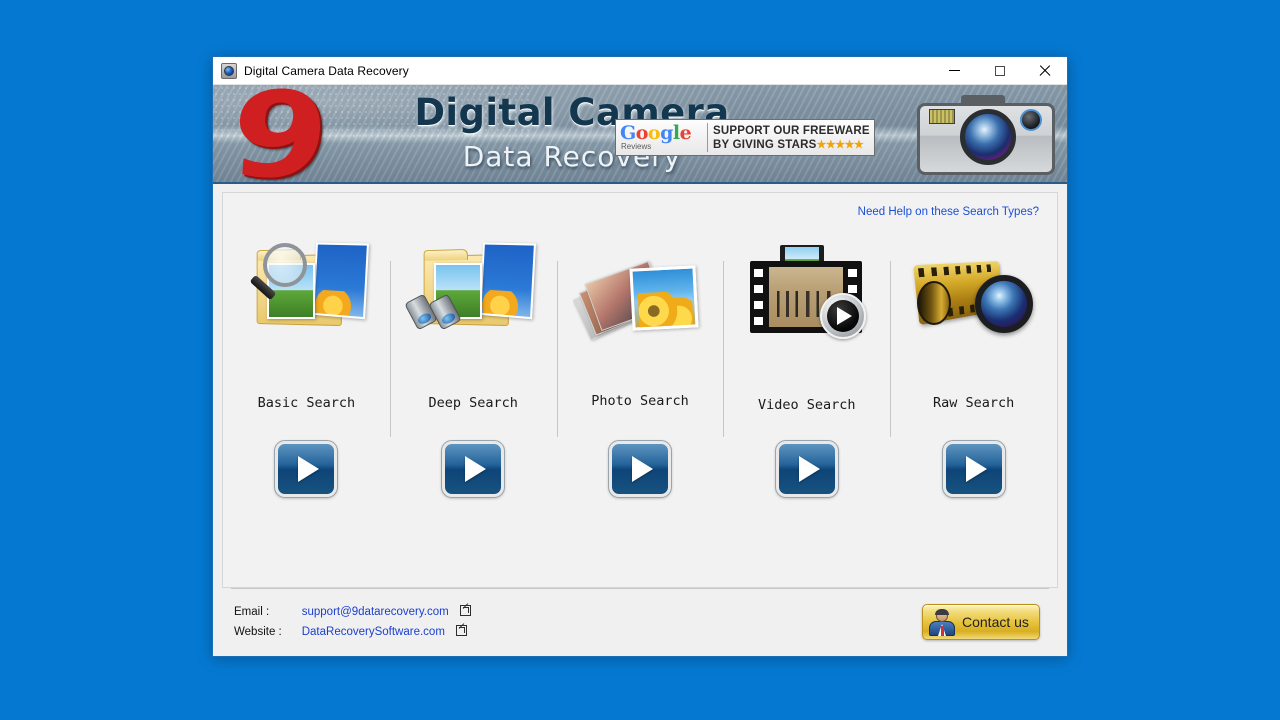  Describe the element at coordinates (995, 622) in the screenshot. I see `contact-us-label: Contact us` at that location.